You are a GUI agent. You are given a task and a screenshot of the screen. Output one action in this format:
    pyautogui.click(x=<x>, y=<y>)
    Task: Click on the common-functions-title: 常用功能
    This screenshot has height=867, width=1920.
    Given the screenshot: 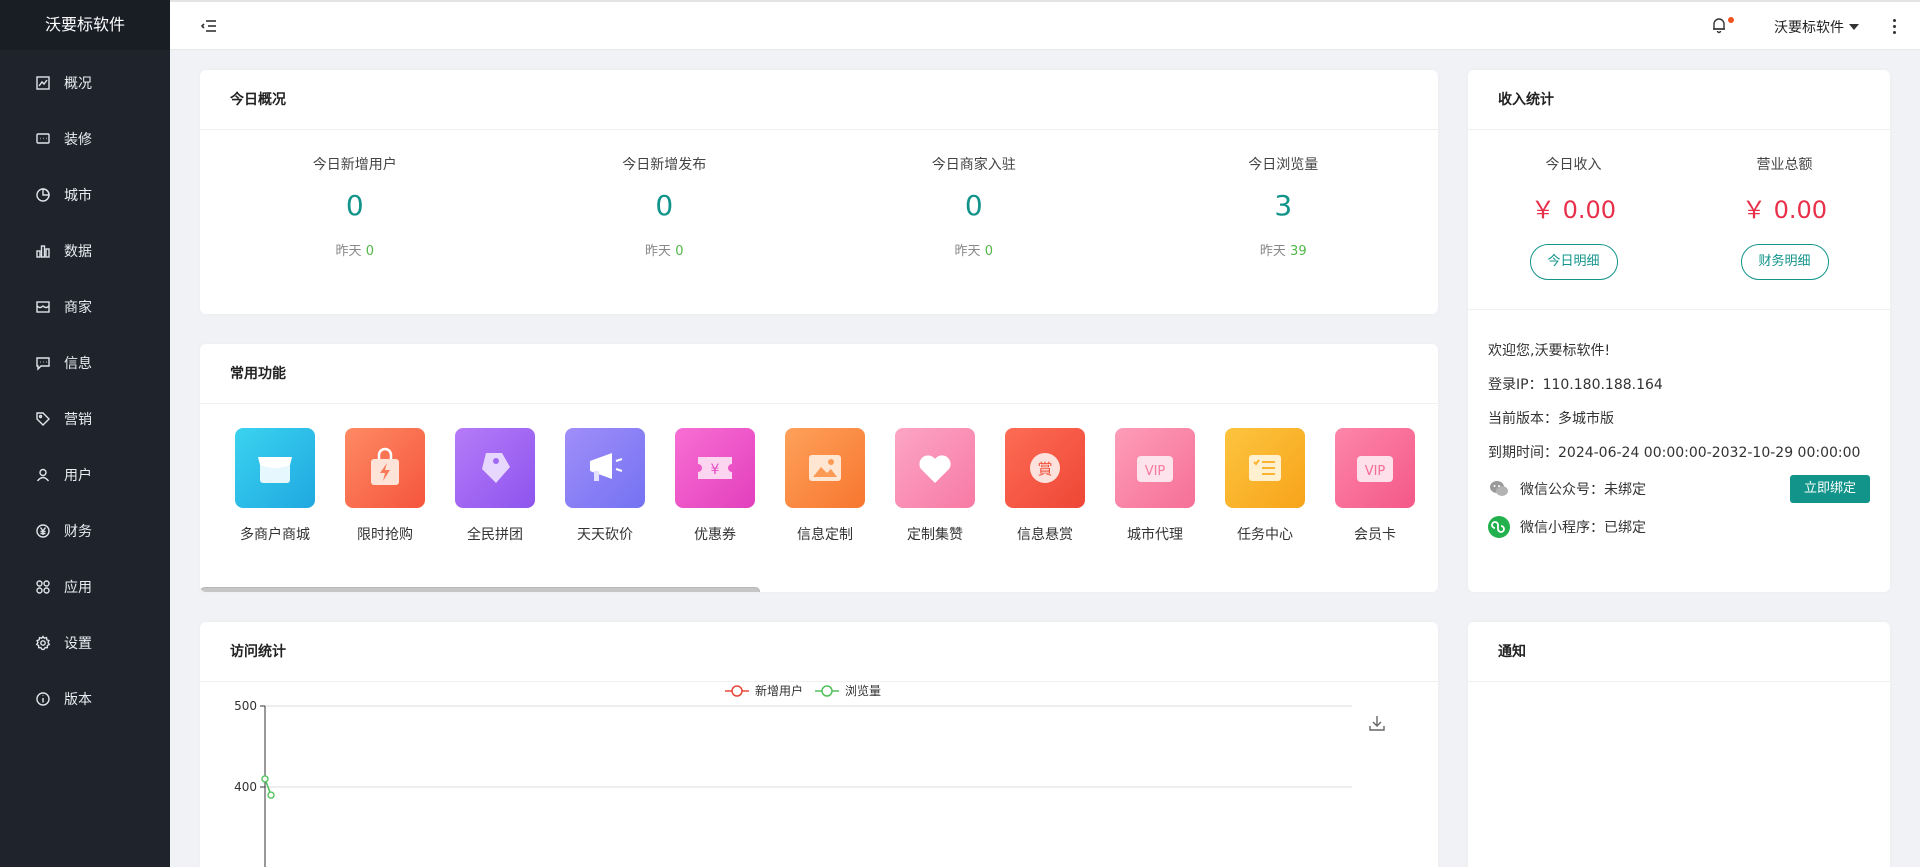 What is the action you would take?
    pyautogui.click(x=819, y=374)
    